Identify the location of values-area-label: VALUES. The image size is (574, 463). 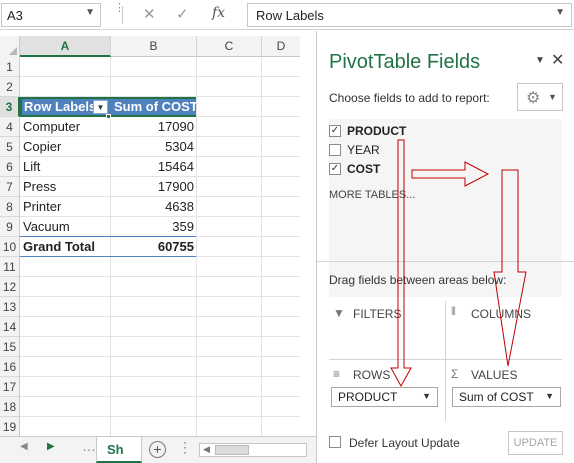
(494, 375).